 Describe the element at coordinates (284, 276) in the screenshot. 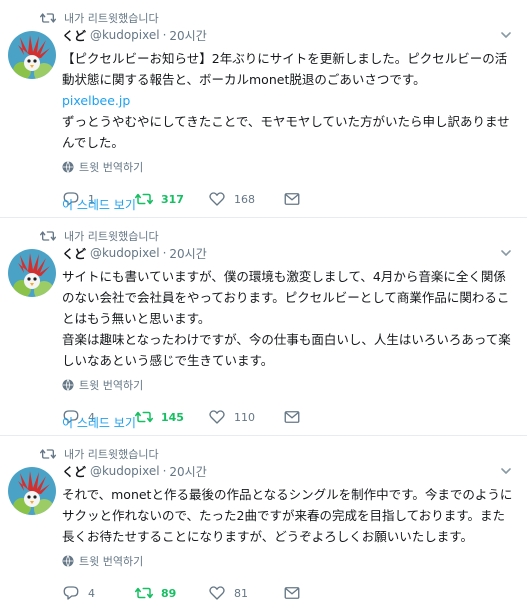

I see `tweet-text-line: サイトにも書いていますが、僕の環境も激変しまして、4月から音楽に全く関係` at that location.